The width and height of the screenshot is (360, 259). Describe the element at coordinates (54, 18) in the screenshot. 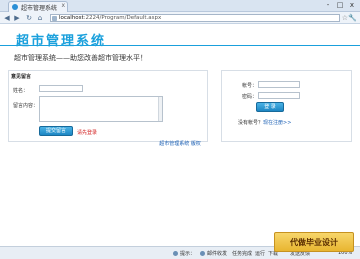

I see `page-icon` at that location.